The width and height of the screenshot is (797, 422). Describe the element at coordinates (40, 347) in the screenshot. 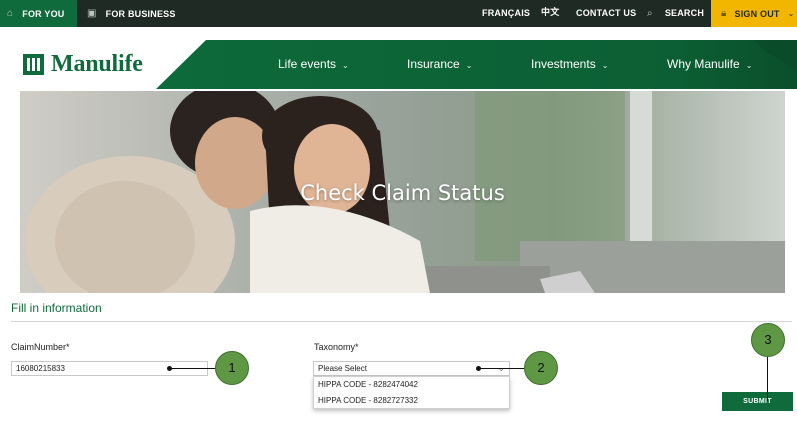

I see `claim-number-label: ClaimNumber*` at that location.